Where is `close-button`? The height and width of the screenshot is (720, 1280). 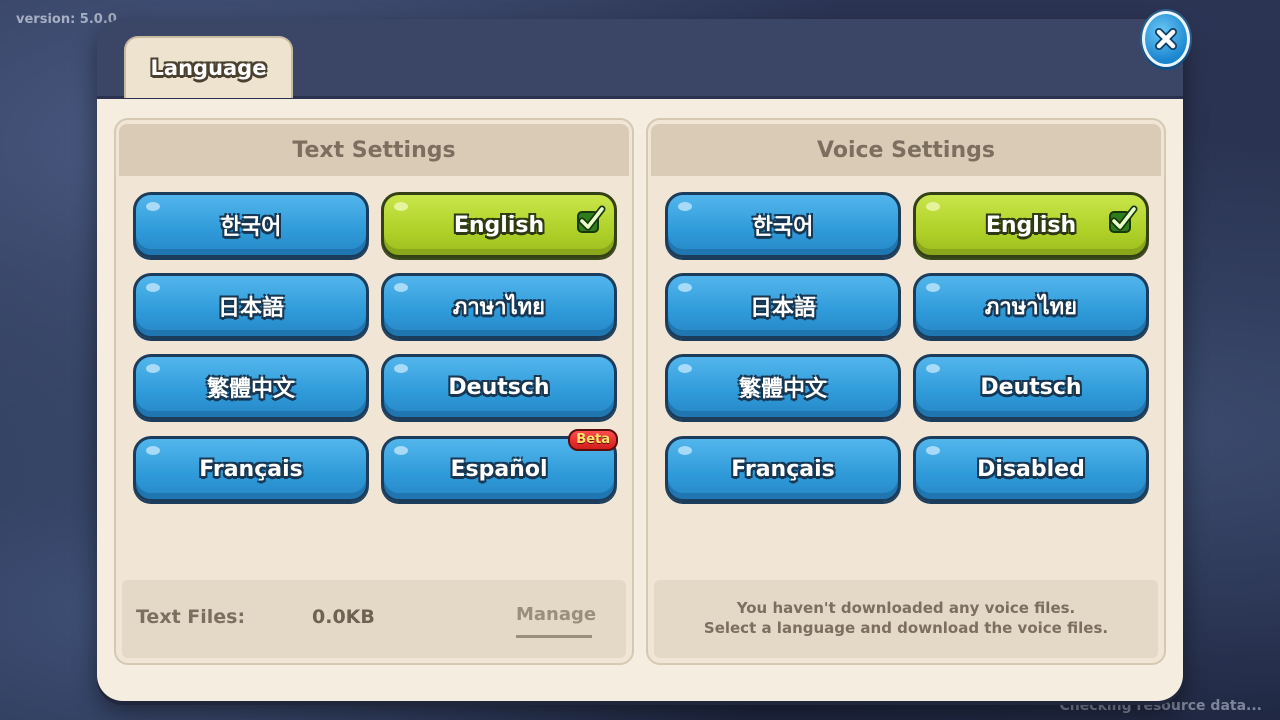 close-button is located at coordinates (1166, 39).